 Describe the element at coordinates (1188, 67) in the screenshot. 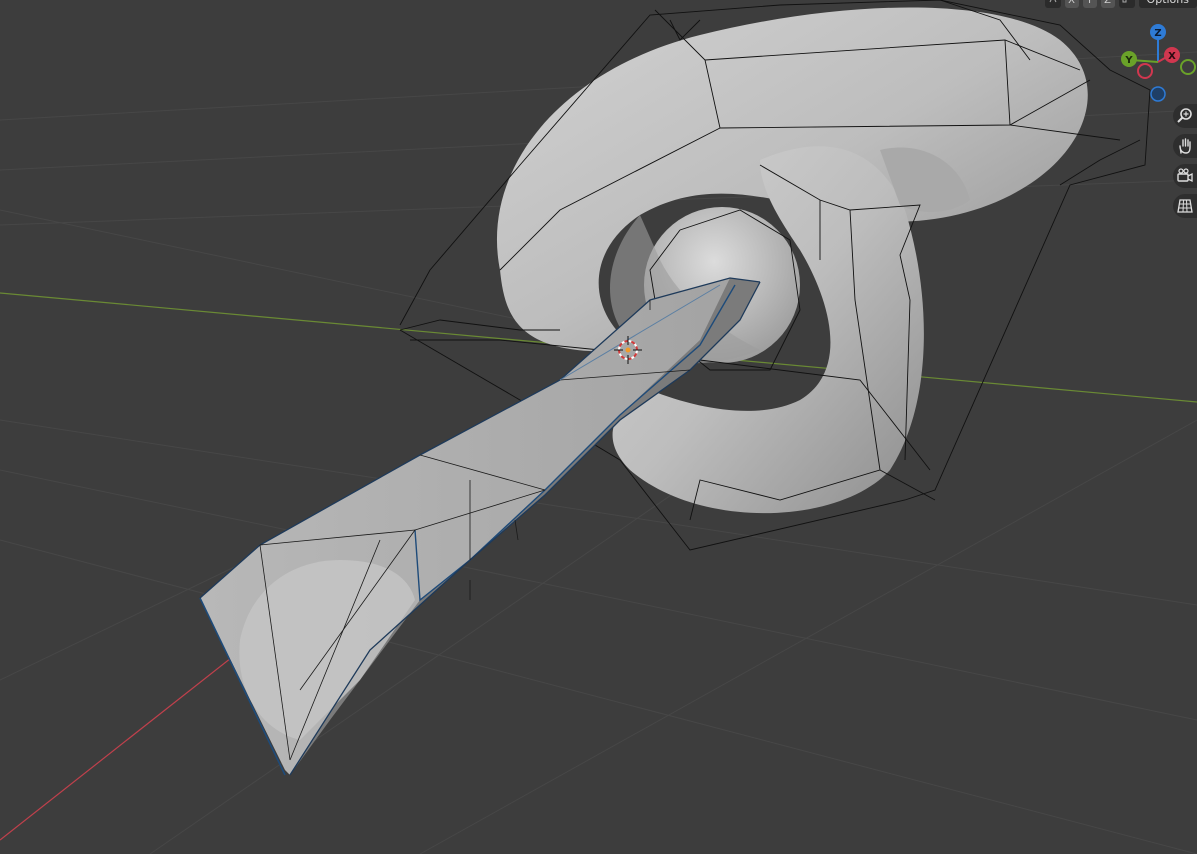

I see `gizmo-neg-y` at that location.